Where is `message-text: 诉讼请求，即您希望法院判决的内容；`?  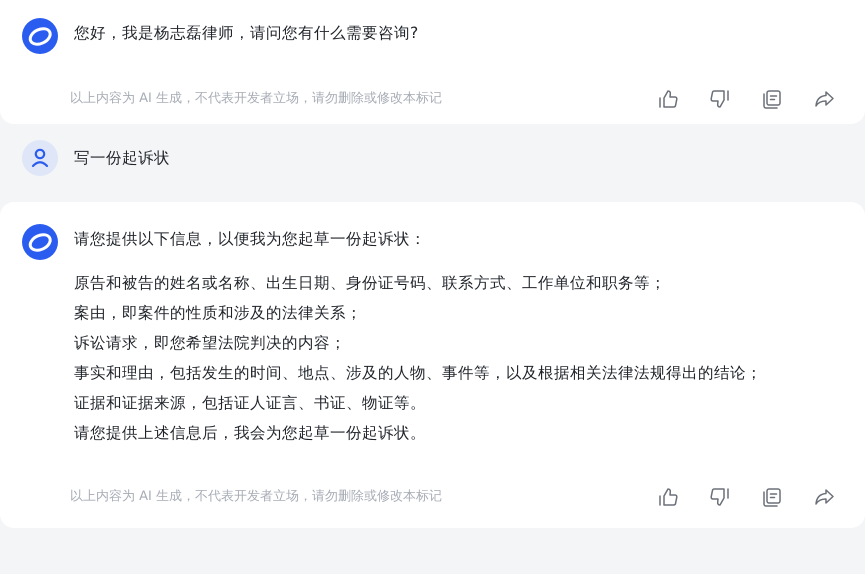
message-text: 诉讼请求，即您希望法院判决的内容； is located at coordinates (210, 343).